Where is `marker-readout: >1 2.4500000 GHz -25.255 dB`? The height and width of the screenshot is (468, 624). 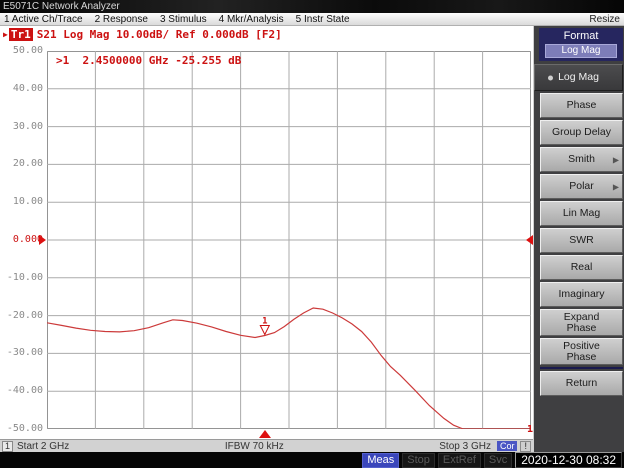 marker-readout: >1 2.4500000 GHz -25.255 dB is located at coordinates (149, 60).